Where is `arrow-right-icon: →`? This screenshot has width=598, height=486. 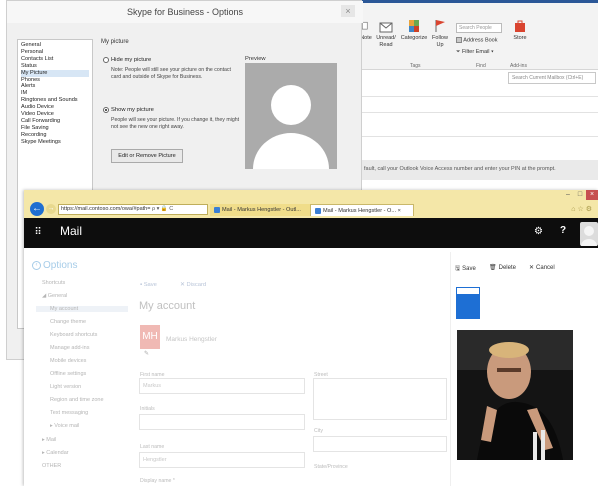 arrow-right-icon: → is located at coordinates (51, 208).